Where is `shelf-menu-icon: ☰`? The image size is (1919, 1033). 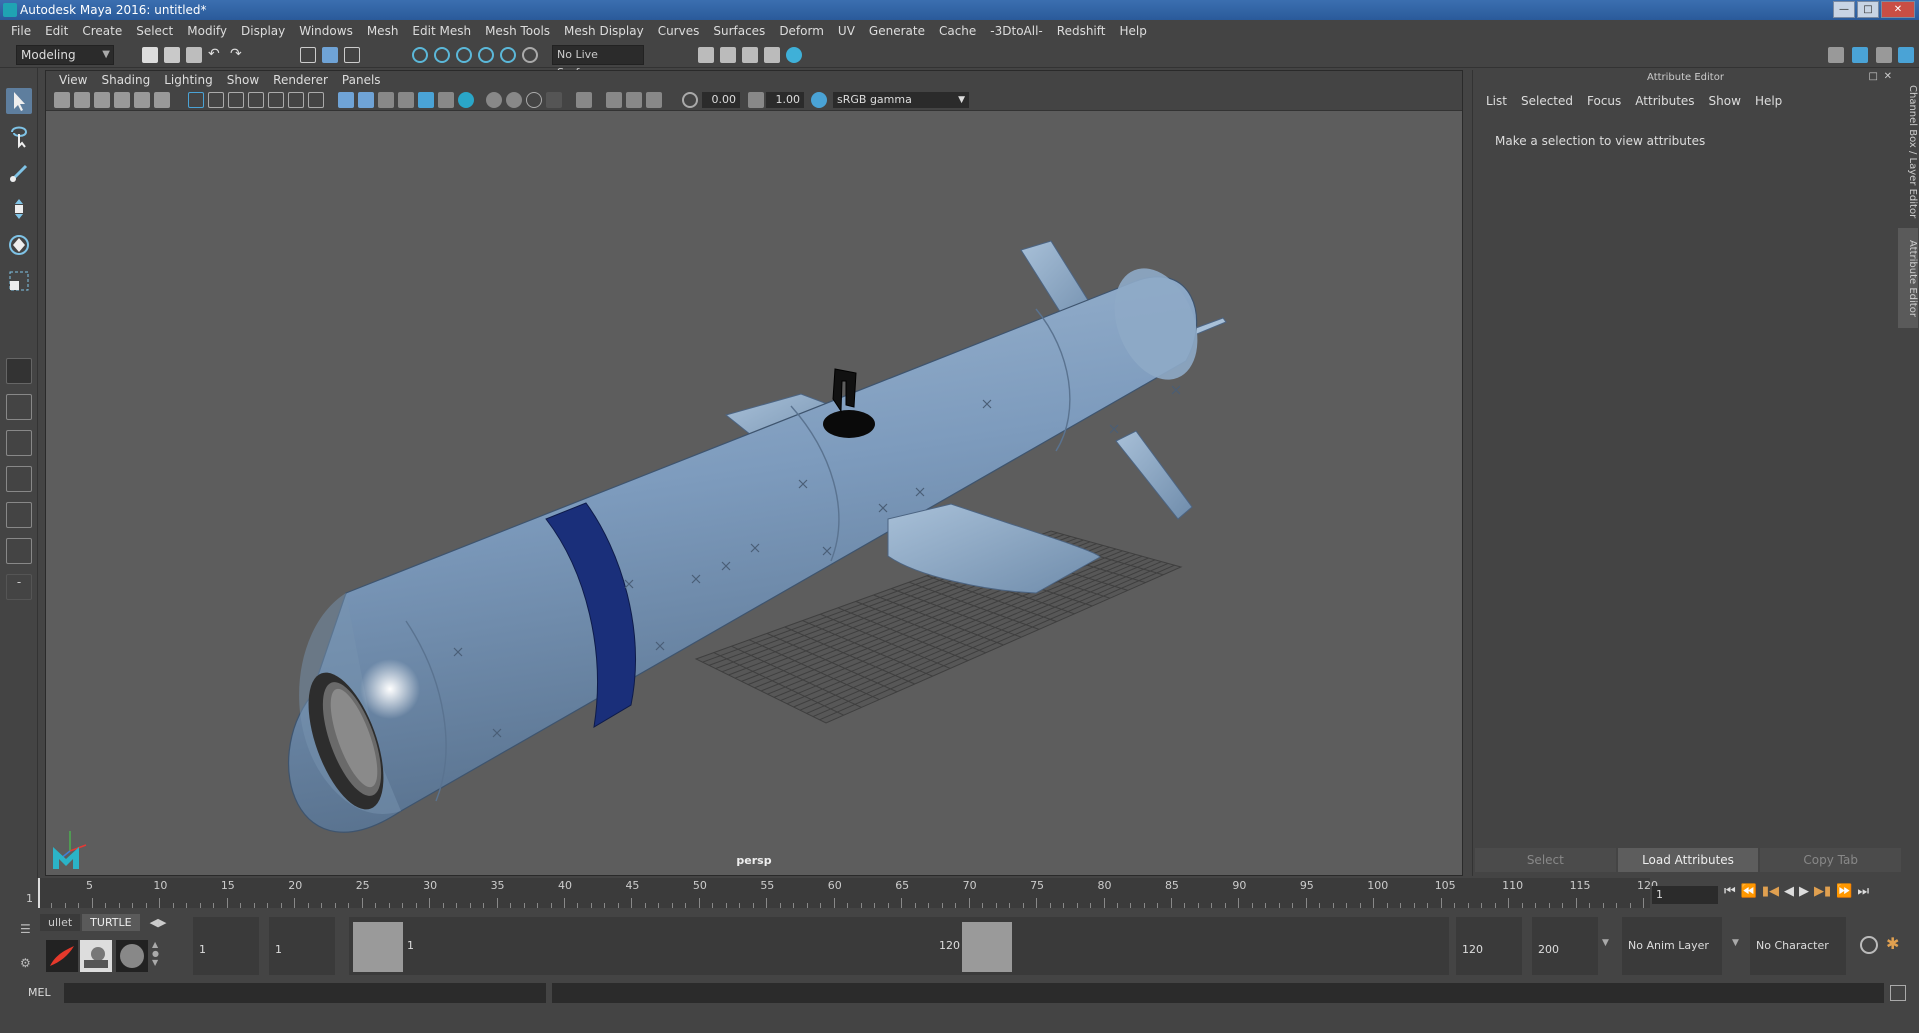 shelf-menu-icon: ☰ is located at coordinates (27, 929).